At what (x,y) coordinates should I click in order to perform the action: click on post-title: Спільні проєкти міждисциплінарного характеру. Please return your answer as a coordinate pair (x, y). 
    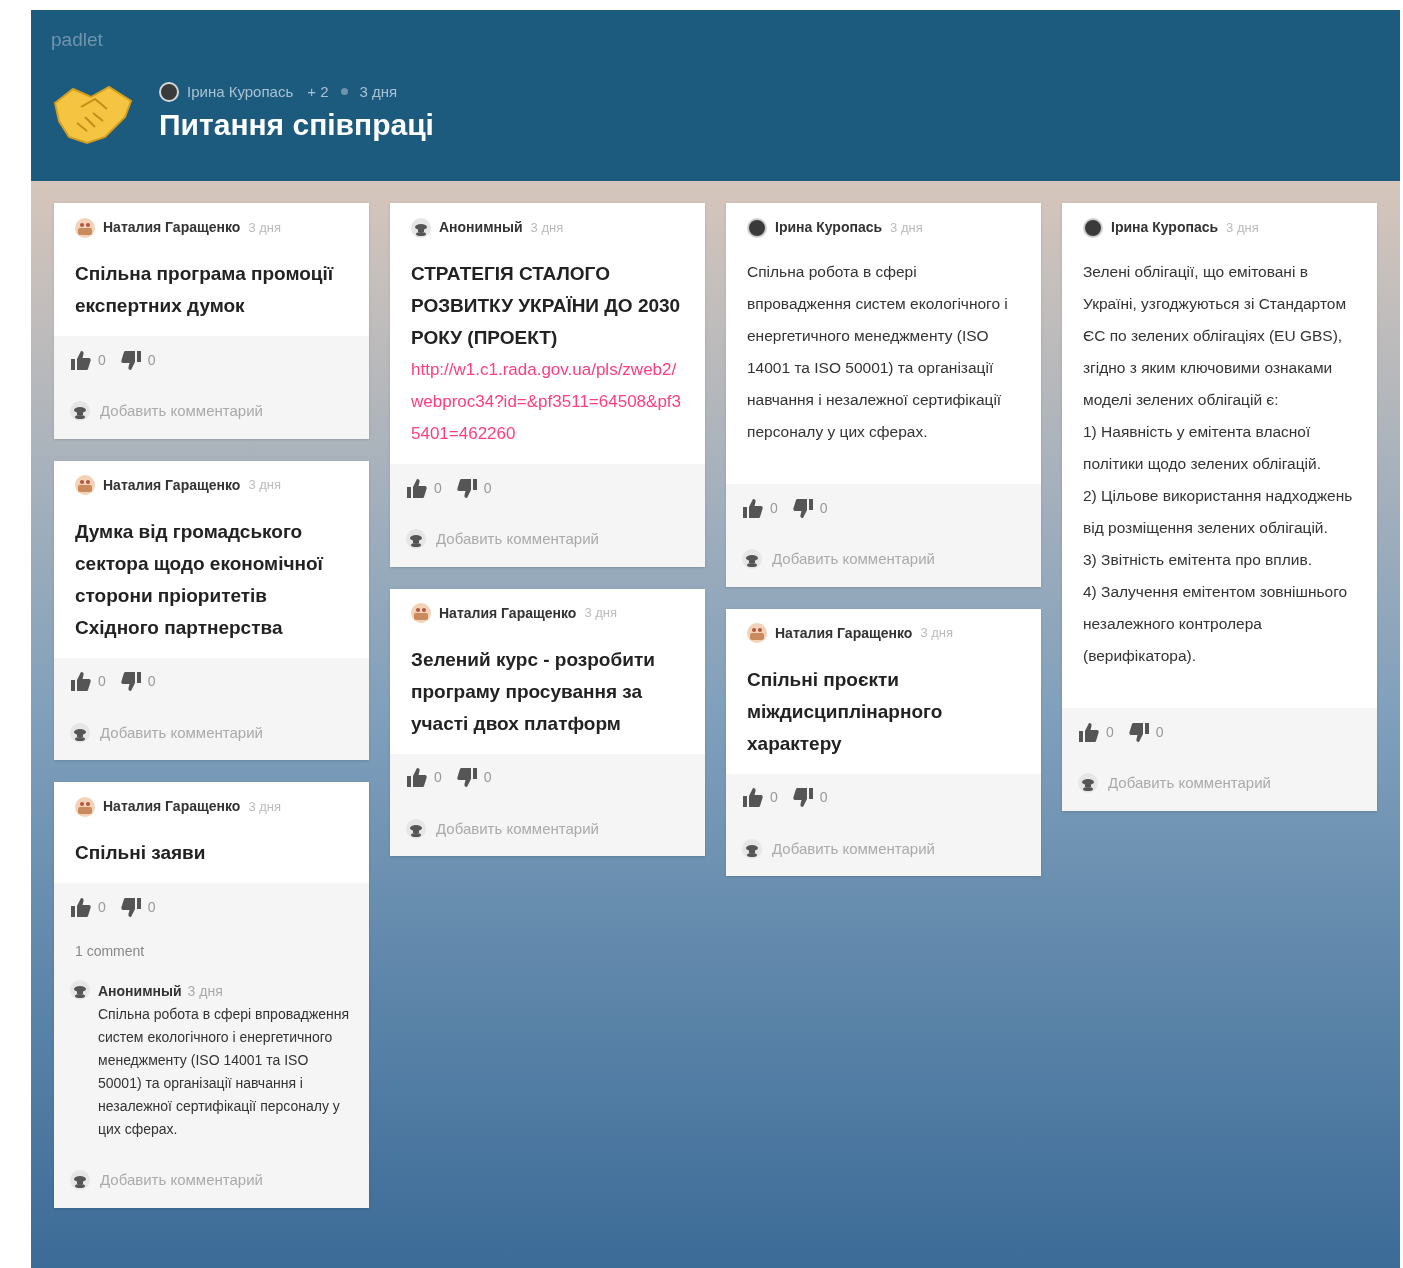
    Looking at the image, I should click on (845, 711).